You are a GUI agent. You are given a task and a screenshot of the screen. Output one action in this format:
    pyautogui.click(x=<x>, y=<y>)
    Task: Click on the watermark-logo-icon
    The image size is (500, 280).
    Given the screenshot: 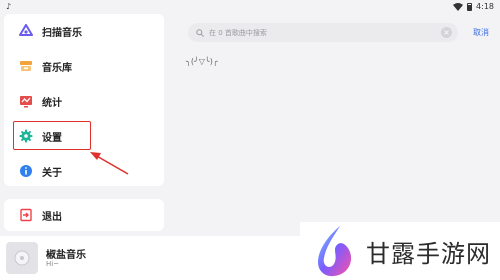 What is the action you would take?
    pyautogui.click(x=335, y=251)
    